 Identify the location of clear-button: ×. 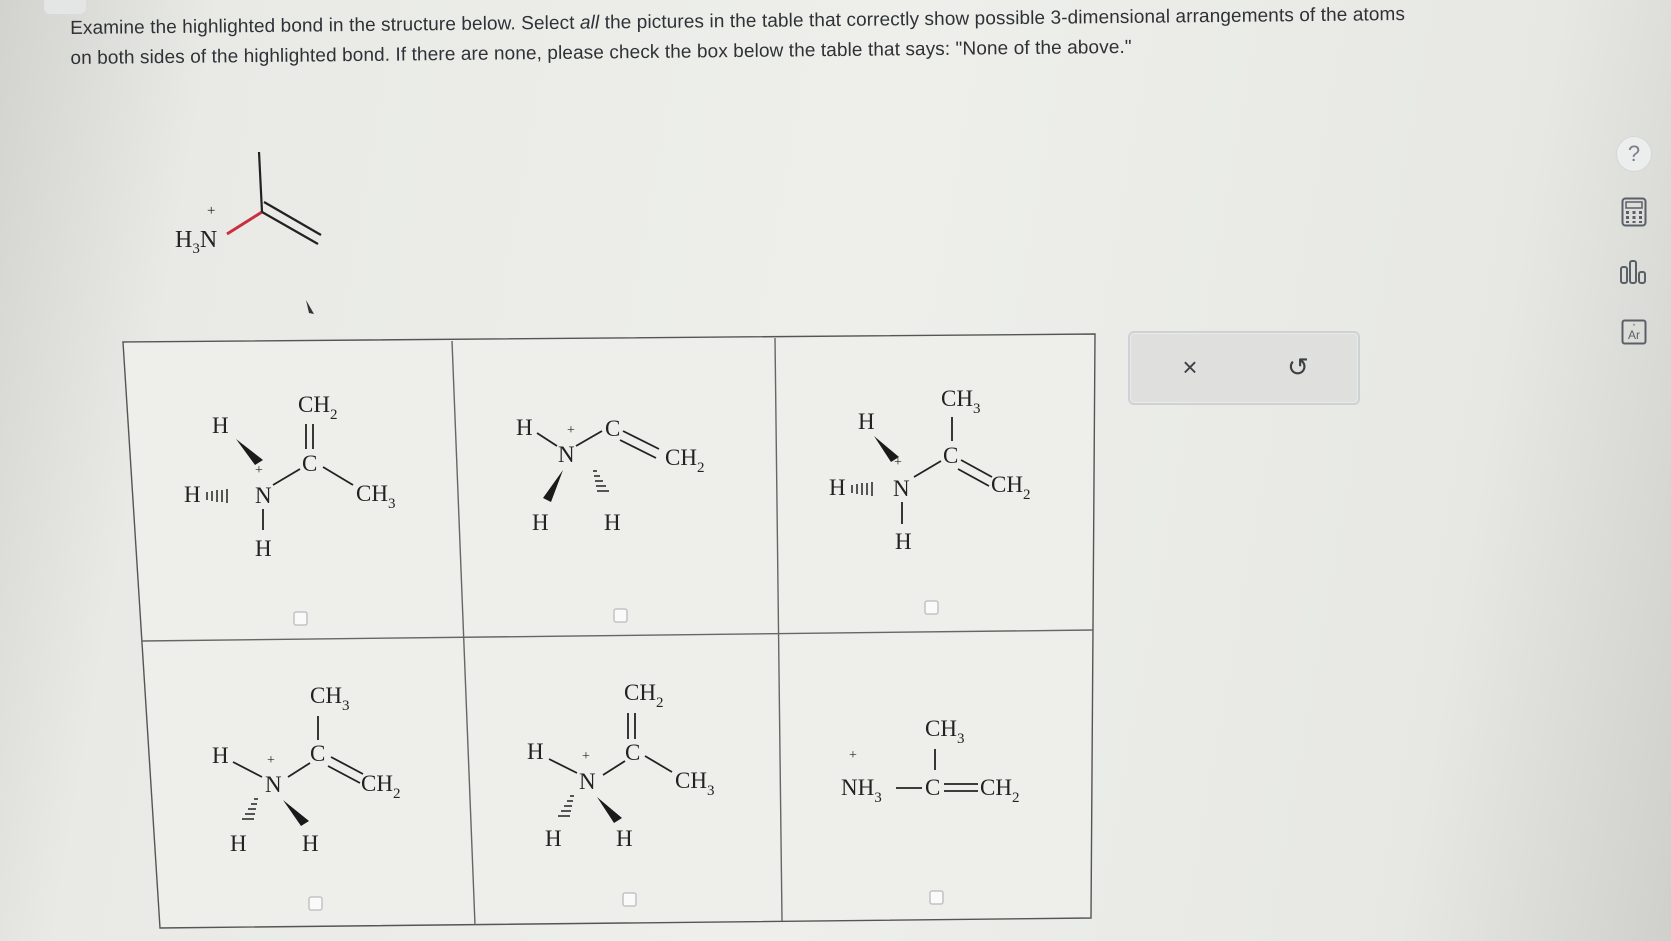
(1190, 367).